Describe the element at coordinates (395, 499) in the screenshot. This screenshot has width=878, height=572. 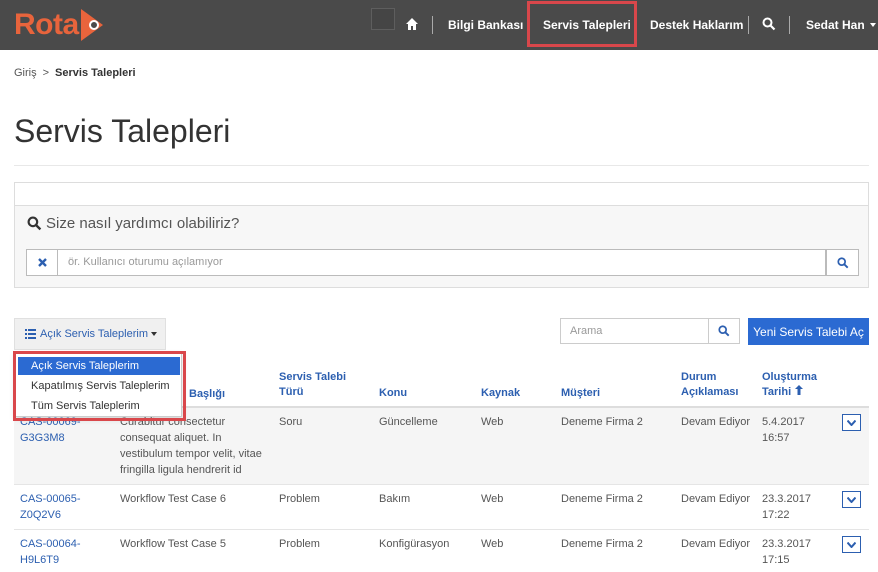
I see `case-subject: Bakım` at that location.